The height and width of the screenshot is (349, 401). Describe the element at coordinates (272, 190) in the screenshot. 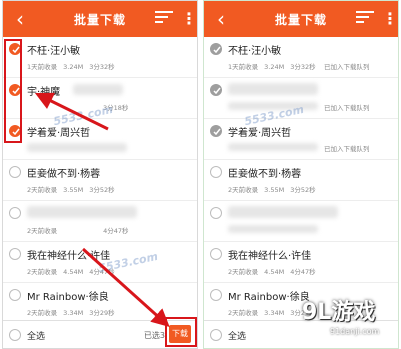

I see `song-meta: 2天前收录 3.55M 3分52秒` at that location.